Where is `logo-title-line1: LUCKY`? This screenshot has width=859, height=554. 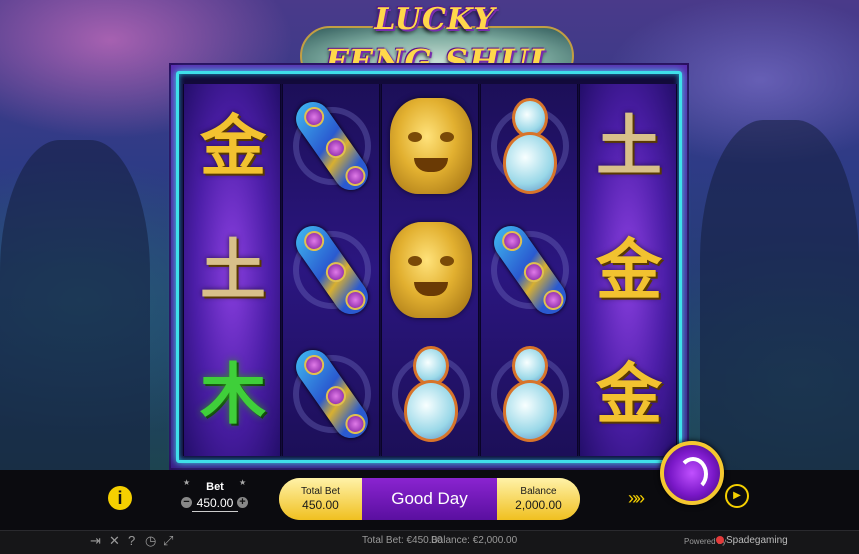 logo-title-line1: LUCKY is located at coordinates (435, 19).